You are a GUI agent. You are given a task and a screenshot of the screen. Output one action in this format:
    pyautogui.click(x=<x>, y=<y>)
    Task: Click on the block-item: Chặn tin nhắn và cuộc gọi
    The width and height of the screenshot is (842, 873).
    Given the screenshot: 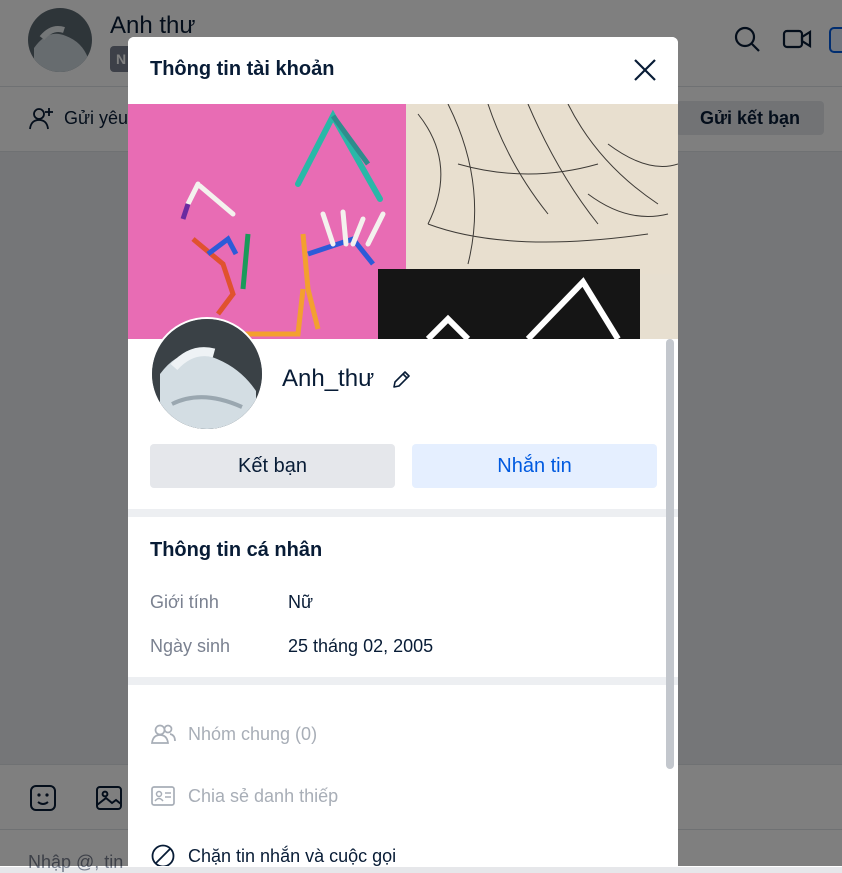 What is the action you would take?
    pyautogui.click(x=273, y=854)
    